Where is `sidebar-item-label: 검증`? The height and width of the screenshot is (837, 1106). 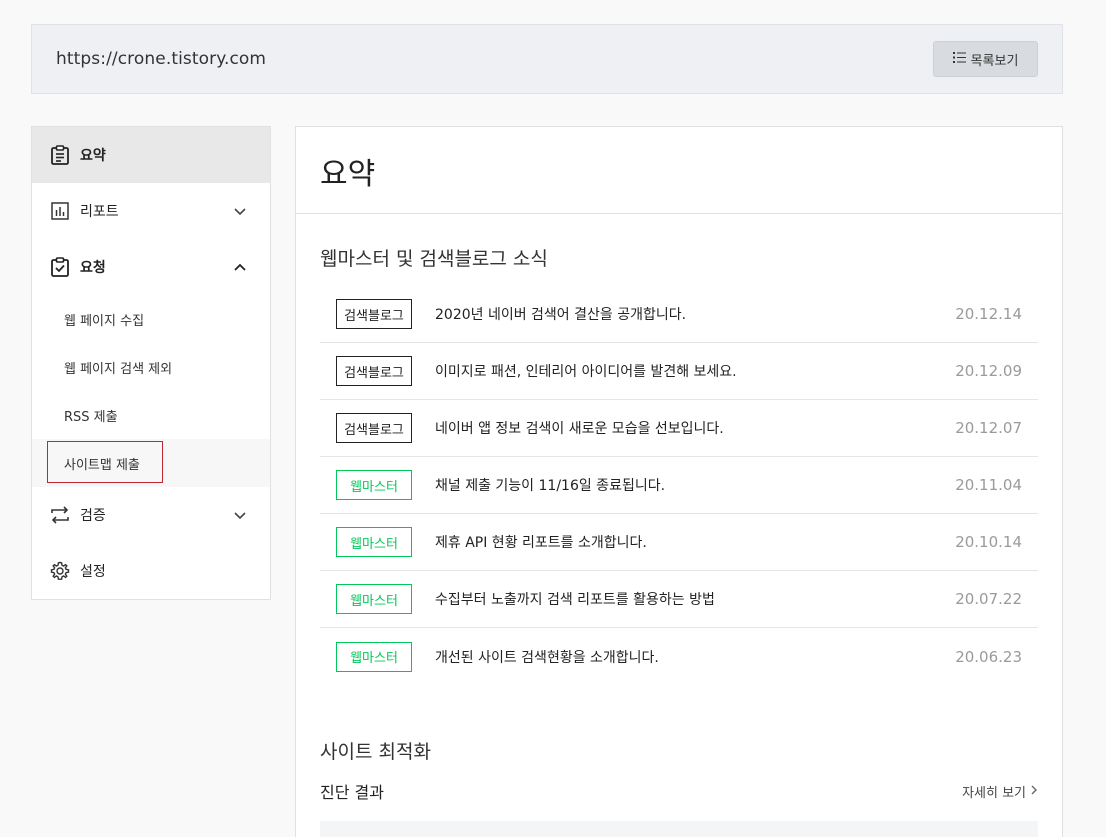 sidebar-item-label: 검증 is located at coordinates (93, 516).